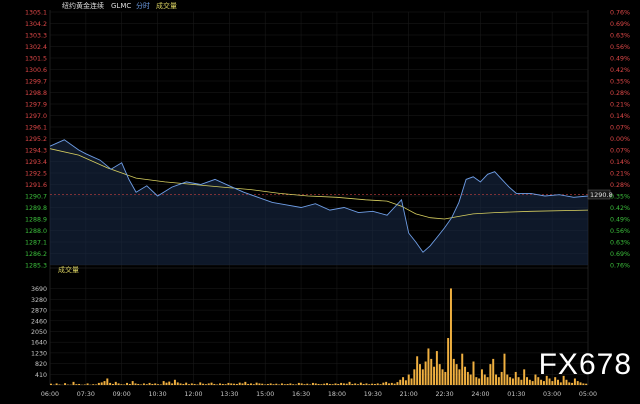 This screenshot has width=640, height=404. What do you see at coordinates (620, 197) in the screenshot?
I see `percent-tick-label: 0.35%` at bounding box center [620, 197].